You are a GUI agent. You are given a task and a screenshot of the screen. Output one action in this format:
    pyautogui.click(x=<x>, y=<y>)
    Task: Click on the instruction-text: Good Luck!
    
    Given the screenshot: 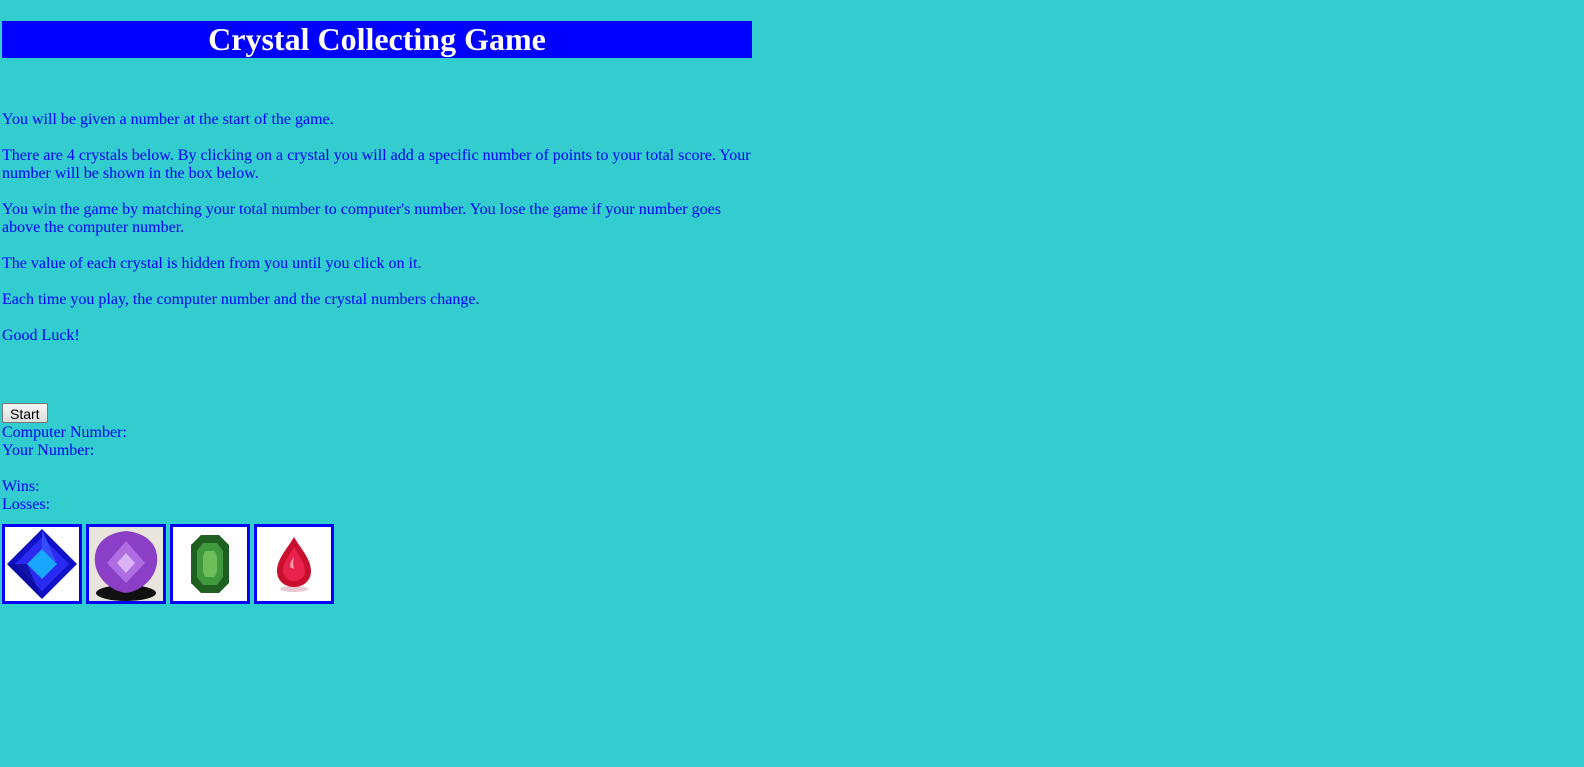 What is the action you would take?
    pyautogui.click(x=41, y=335)
    